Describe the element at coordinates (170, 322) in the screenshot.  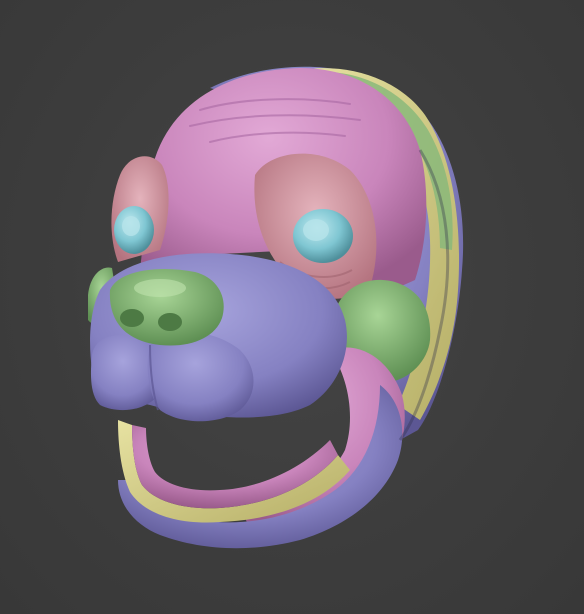
I see `nostril-right` at that location.